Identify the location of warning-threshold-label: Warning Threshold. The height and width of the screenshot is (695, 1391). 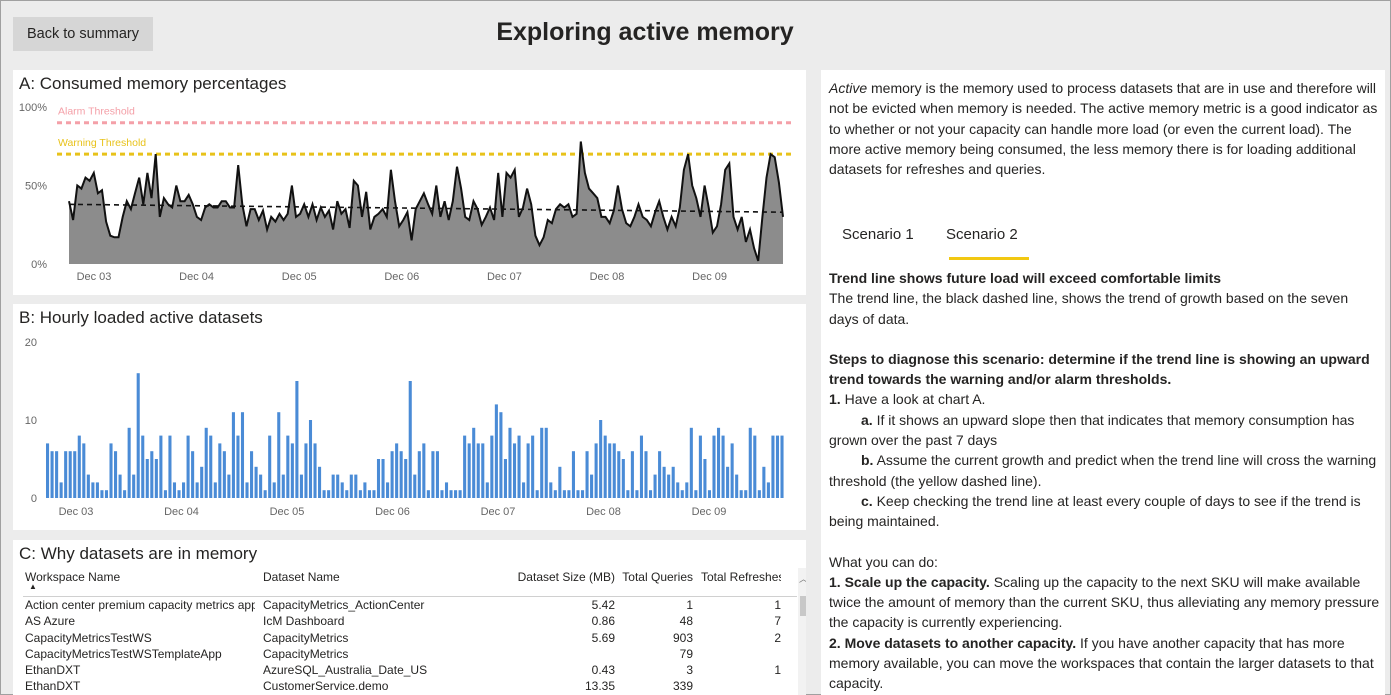
(102, 143).